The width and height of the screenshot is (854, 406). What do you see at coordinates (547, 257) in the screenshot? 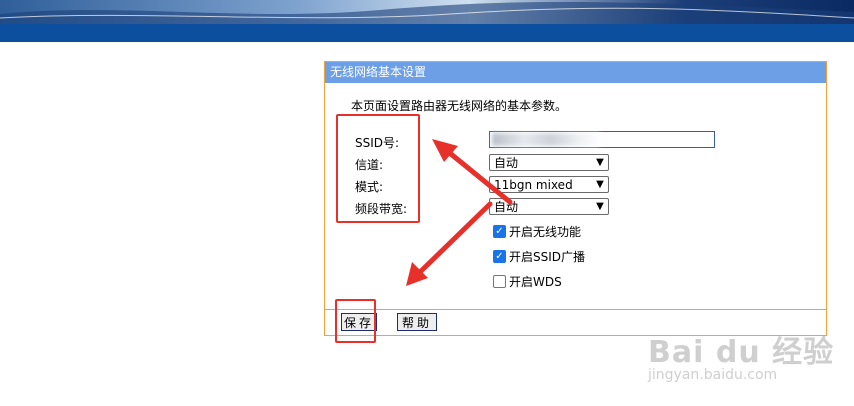
I see `ssid-broadcast-label: 开启SSID广播` at bounding box center [547, 257].